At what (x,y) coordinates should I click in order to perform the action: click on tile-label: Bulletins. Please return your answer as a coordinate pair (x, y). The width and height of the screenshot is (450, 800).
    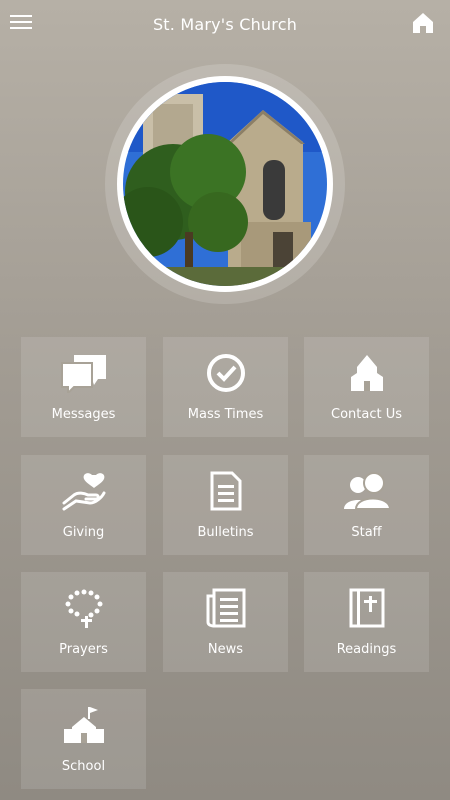
    Looking at the image, I should click on (225, 532).